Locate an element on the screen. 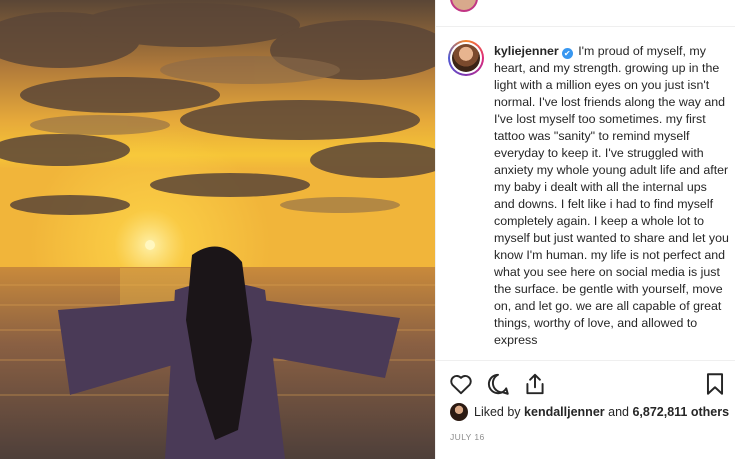 This screenshot has width=735, height=459. post-header-strip is located at coordinates (585, 13).